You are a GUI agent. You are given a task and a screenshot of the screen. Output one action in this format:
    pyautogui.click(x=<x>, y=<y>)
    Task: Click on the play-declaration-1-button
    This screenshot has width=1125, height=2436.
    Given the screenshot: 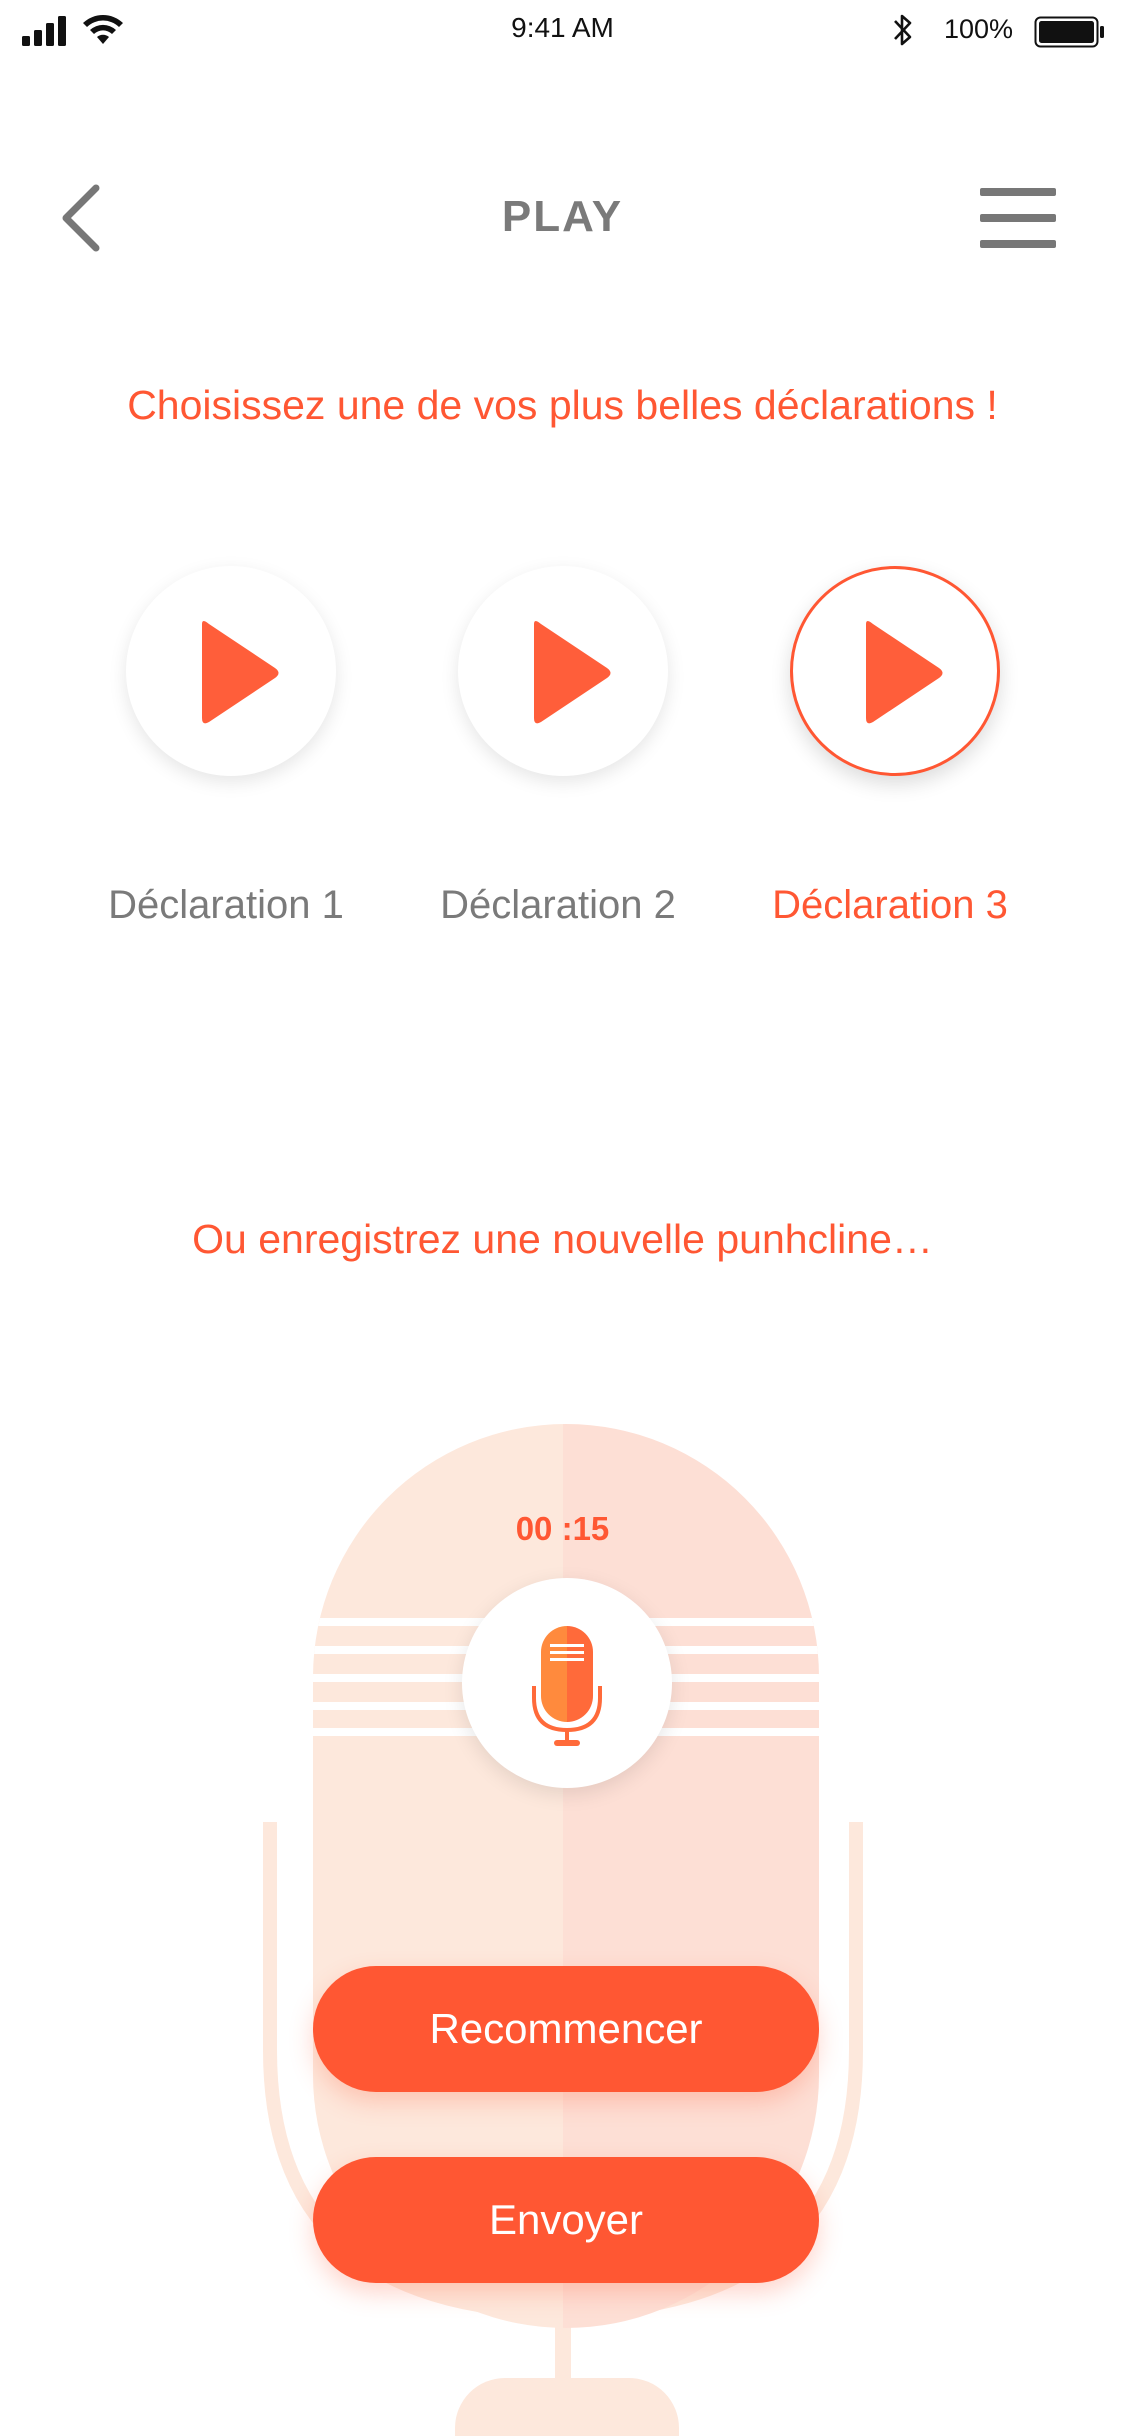 What is the action you would take?
    pyautogui.click(x=231, y=671)
    